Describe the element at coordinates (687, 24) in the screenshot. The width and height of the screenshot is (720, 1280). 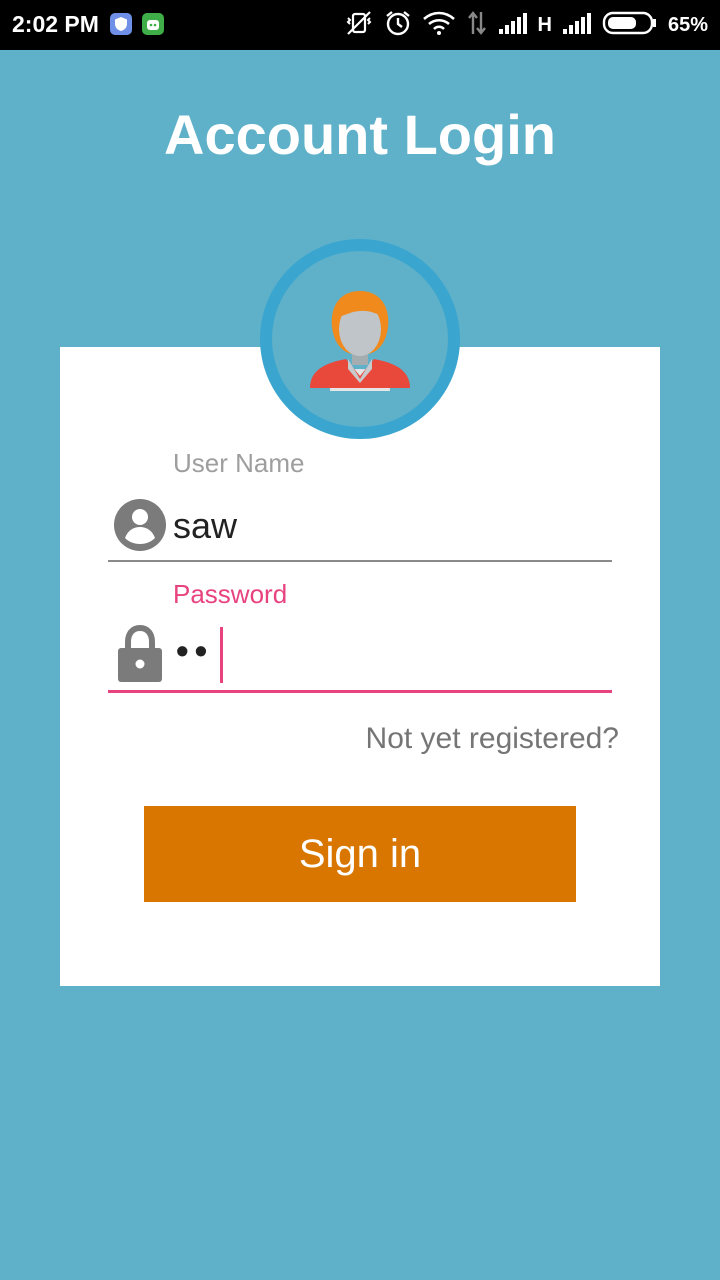
I see `battery-percent: 65%` at that location.